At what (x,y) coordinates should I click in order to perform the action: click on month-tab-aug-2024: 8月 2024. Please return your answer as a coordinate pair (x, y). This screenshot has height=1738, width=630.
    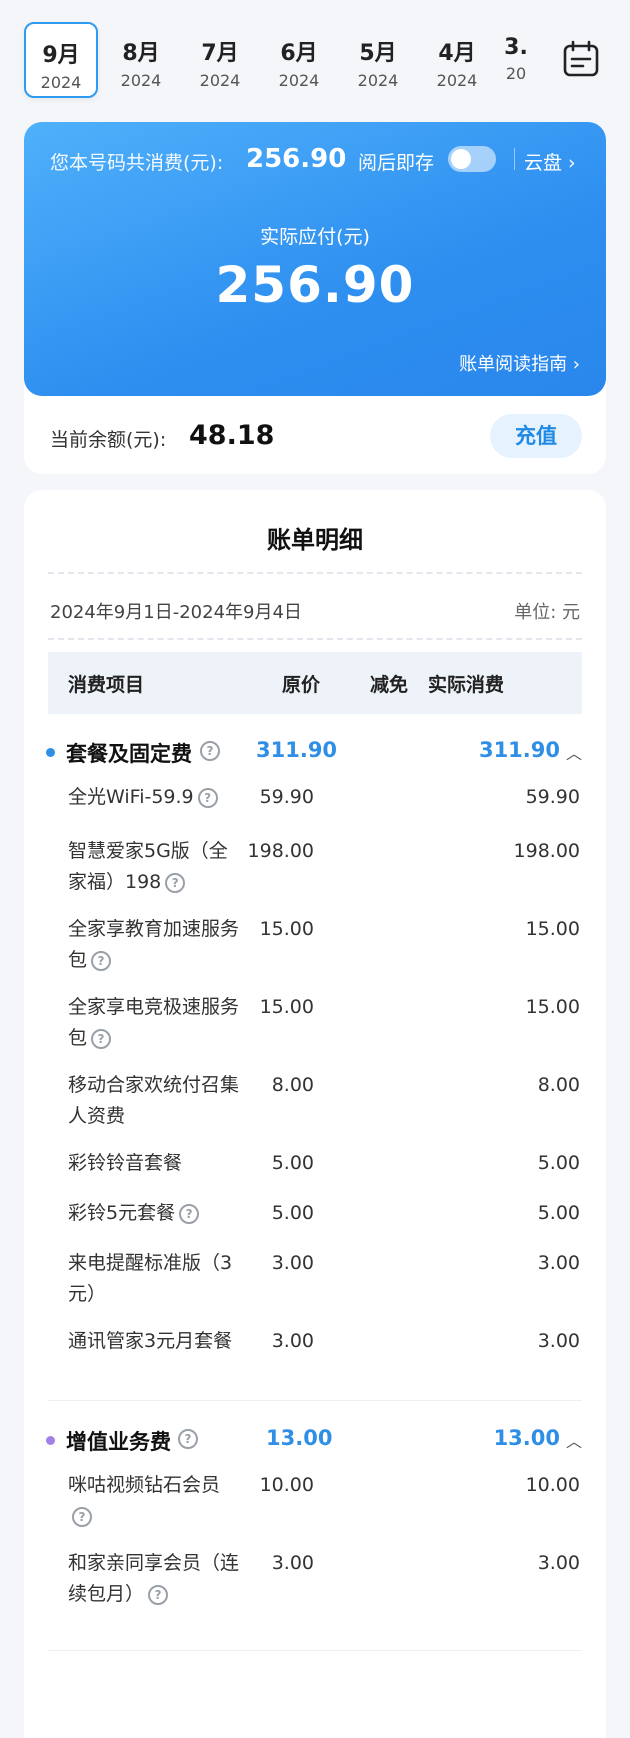
    Looking at the image, I should click on (141, 60).